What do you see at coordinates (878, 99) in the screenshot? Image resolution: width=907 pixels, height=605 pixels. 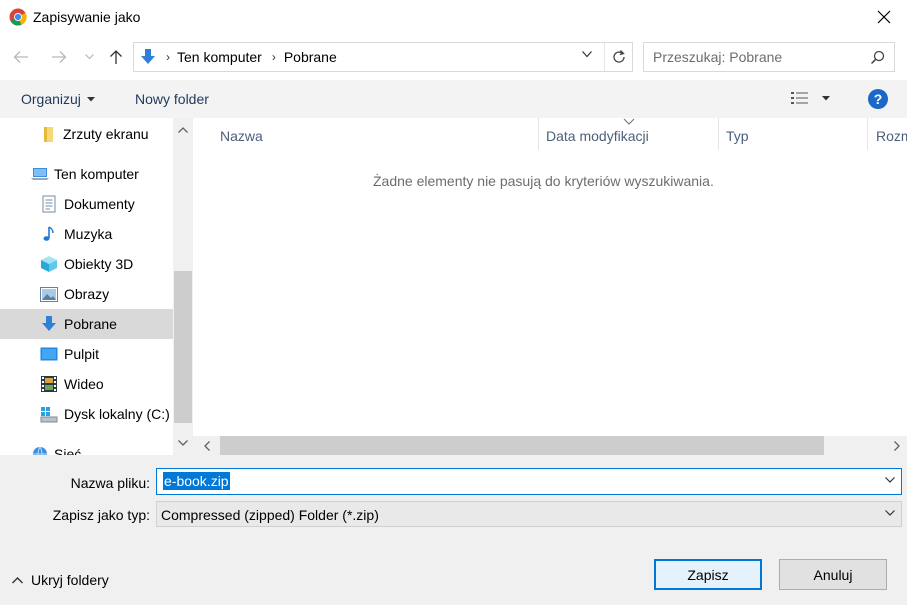 I see `help-button: ?` at bounding box center [878, 99].